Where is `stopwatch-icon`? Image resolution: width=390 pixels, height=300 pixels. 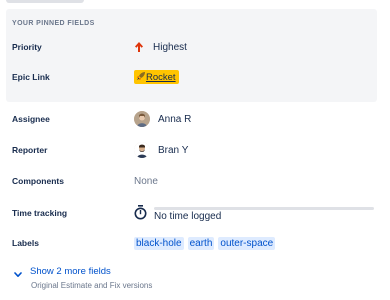
stopwatch-icon is located at coordinates (140, 212).